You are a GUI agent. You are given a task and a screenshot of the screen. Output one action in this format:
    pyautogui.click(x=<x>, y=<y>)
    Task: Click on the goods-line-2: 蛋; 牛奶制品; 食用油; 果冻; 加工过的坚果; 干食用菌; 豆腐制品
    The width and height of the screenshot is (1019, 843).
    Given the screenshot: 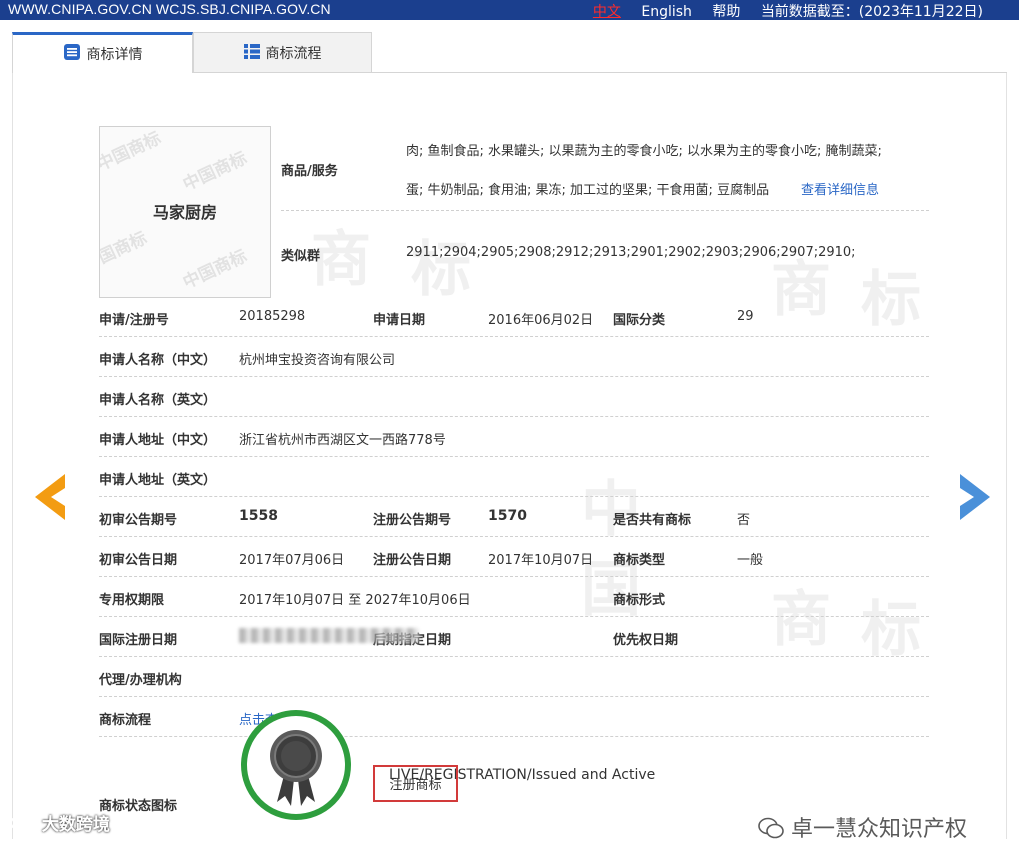 What is the action you would take?
    pyautogui.click(x=588, y=190)
    